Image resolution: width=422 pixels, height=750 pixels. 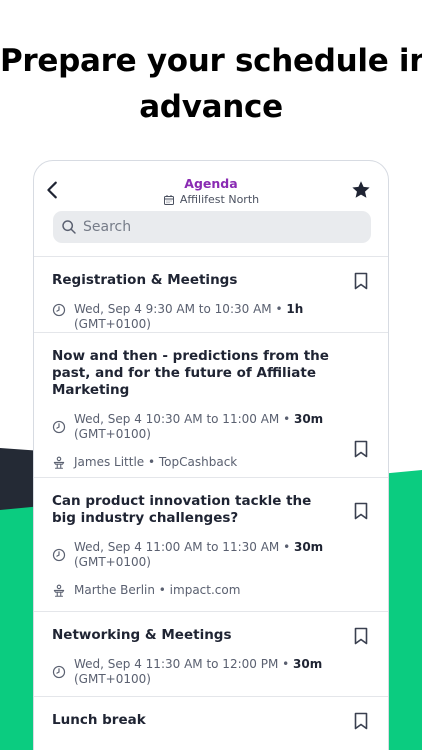 I want to click on promo-headline: Prepare your schedule in advance, so click(x=211, y=84).